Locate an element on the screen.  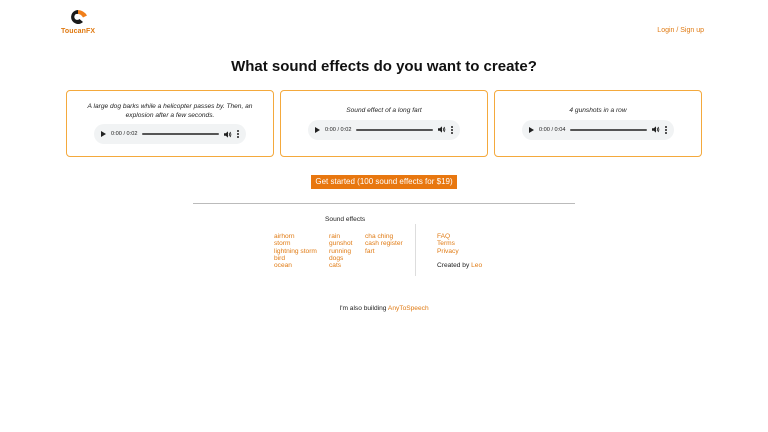
also-building-text: I'm also building is located at coordinates (363, 308).